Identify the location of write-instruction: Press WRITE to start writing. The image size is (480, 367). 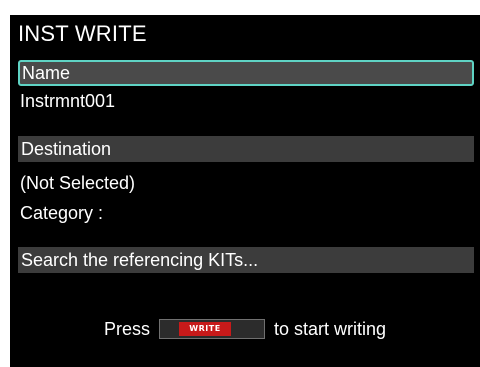
(245, 329).